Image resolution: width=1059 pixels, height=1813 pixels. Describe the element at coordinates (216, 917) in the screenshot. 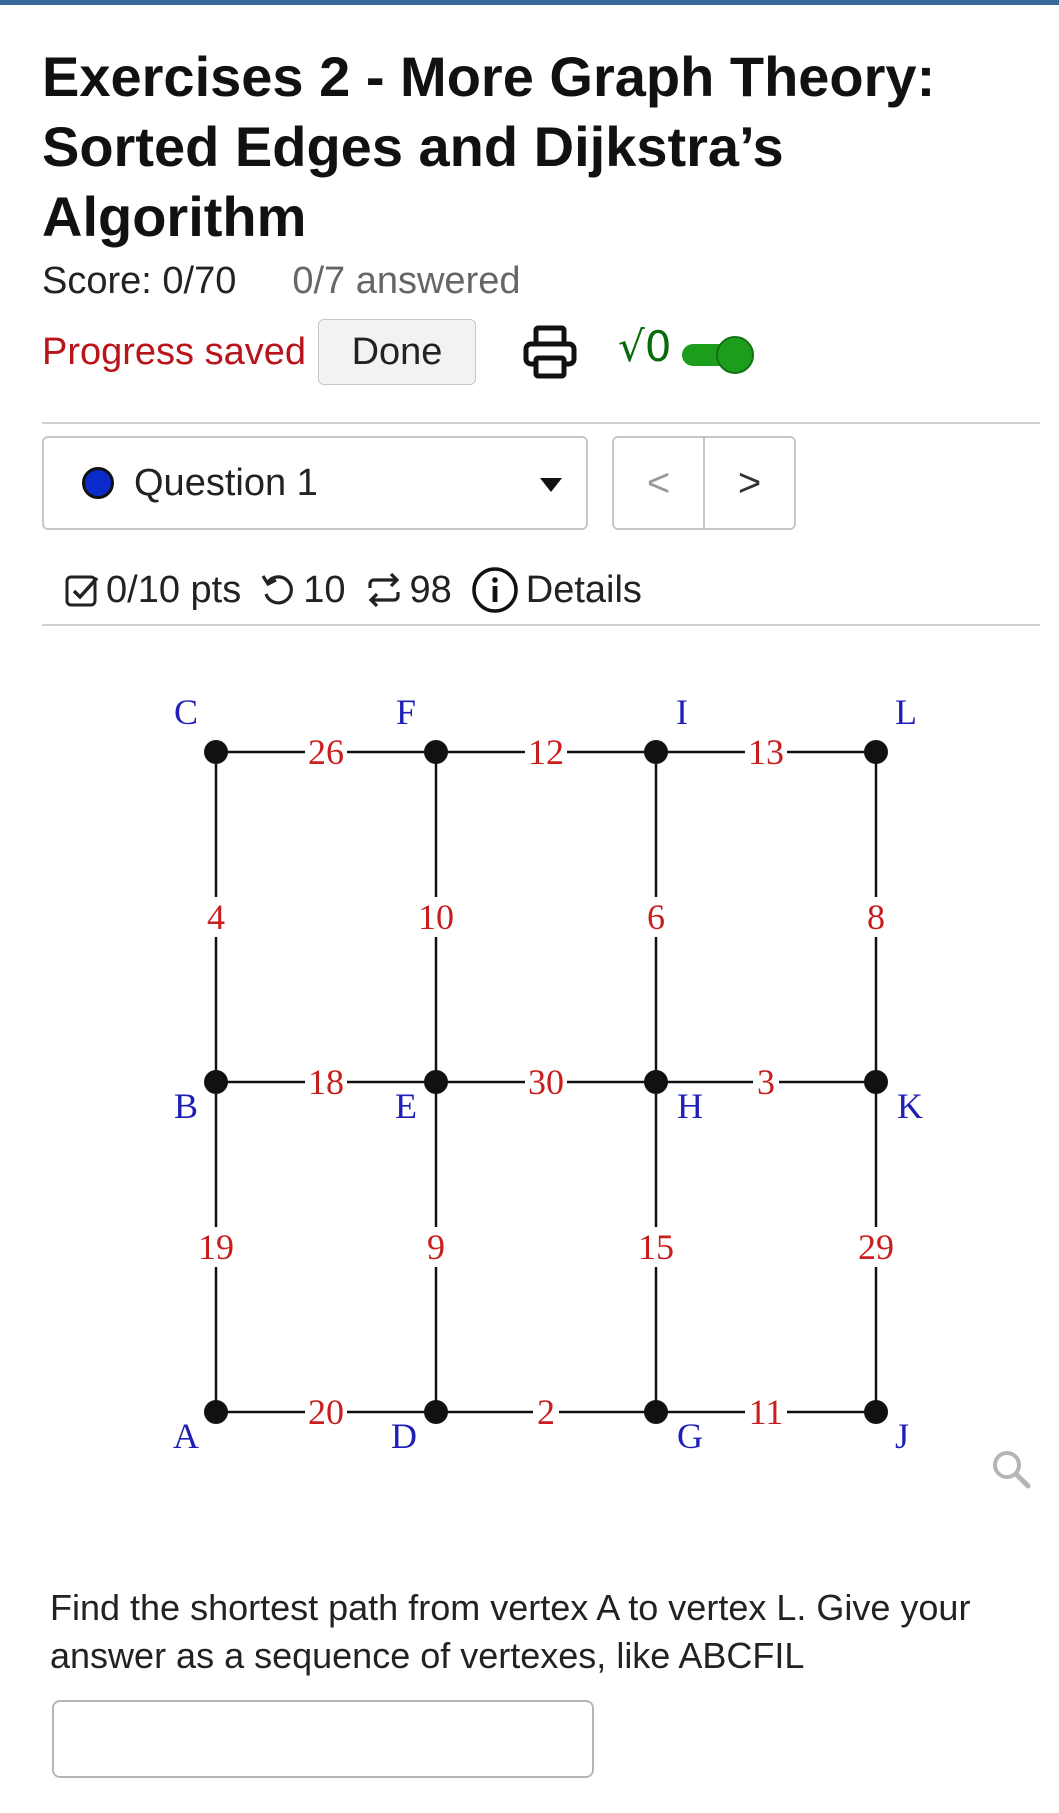

I see `edge-weight-CB: 4` at that location.